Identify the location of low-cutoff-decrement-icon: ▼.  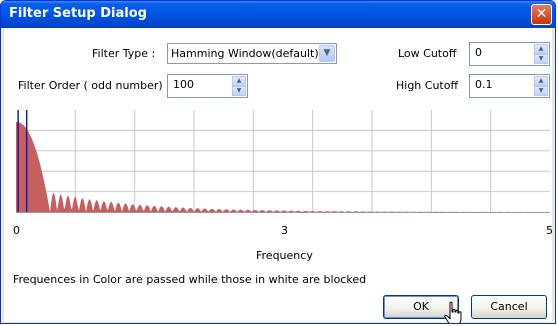
(541, 59).